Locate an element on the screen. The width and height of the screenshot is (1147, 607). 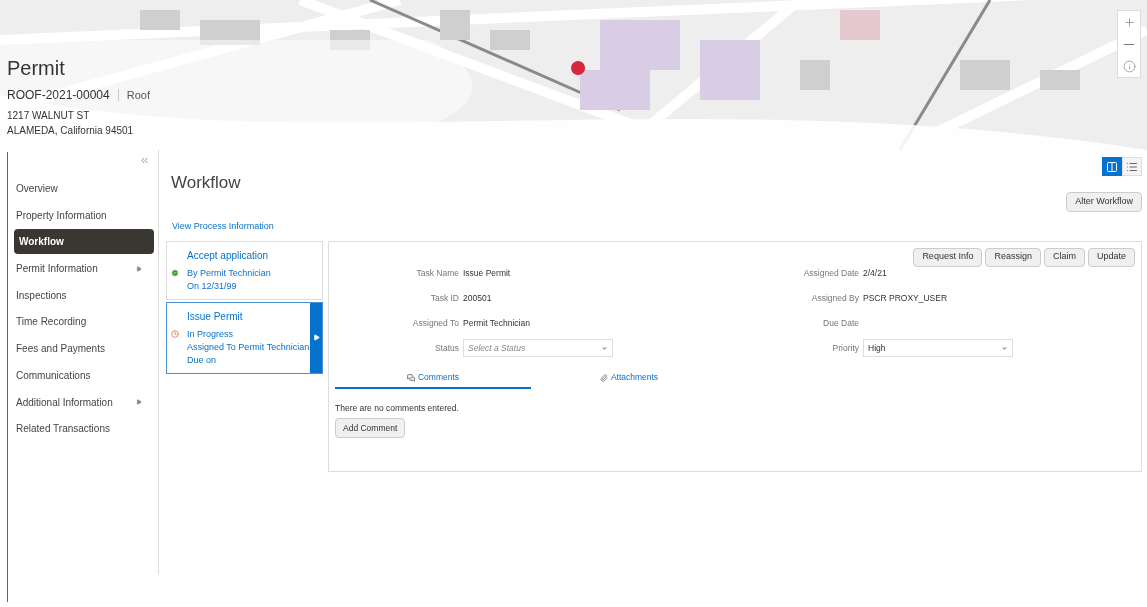
task-action-button: Request Info is located at coordinates (948, 257).